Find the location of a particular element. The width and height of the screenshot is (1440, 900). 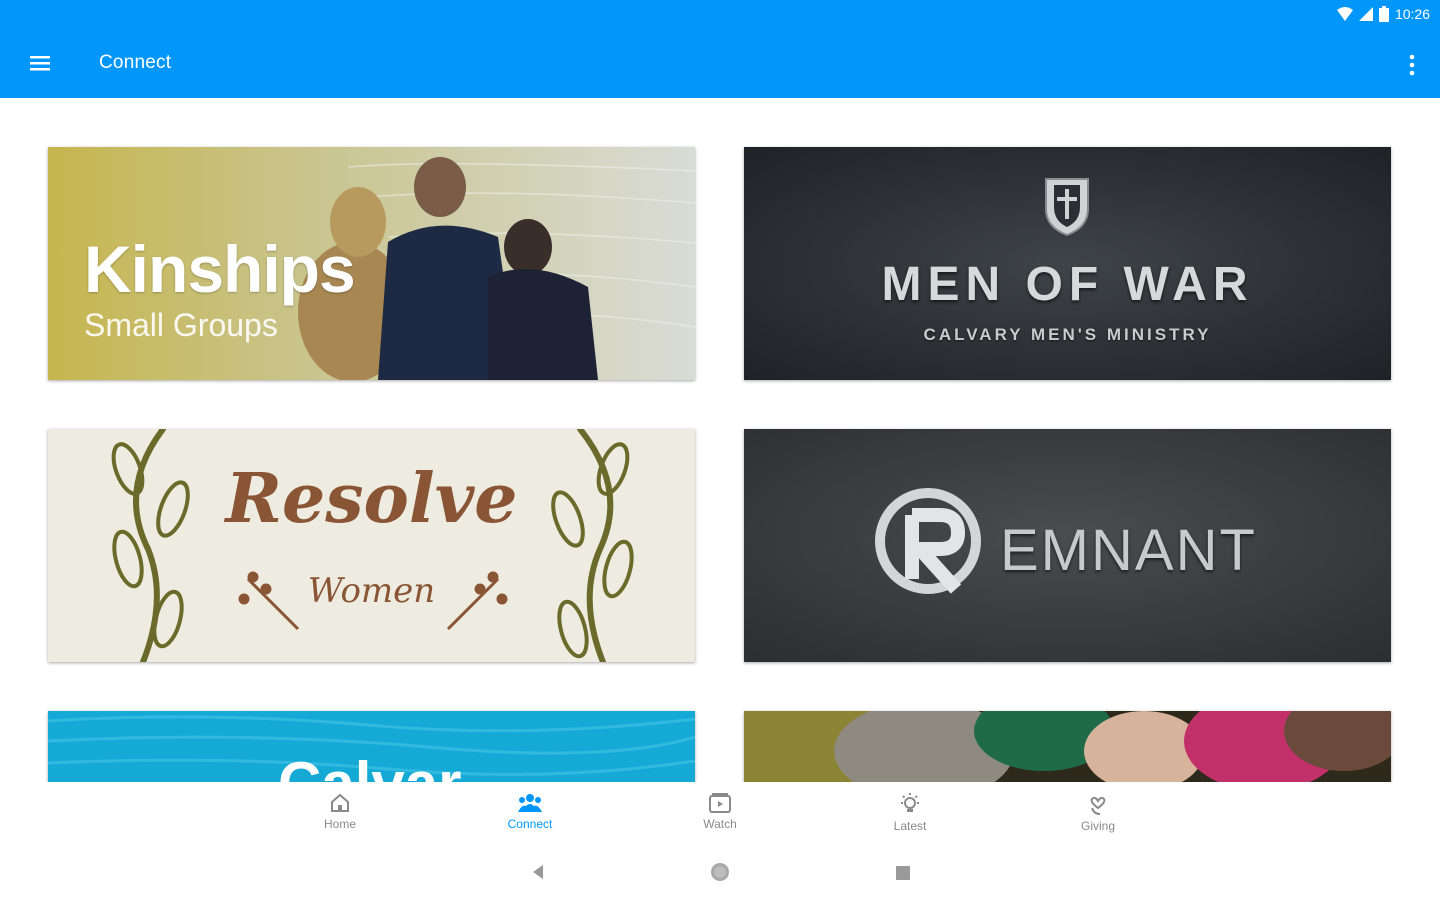

resolve-title: Resolve is located at coordinates (371, 499).